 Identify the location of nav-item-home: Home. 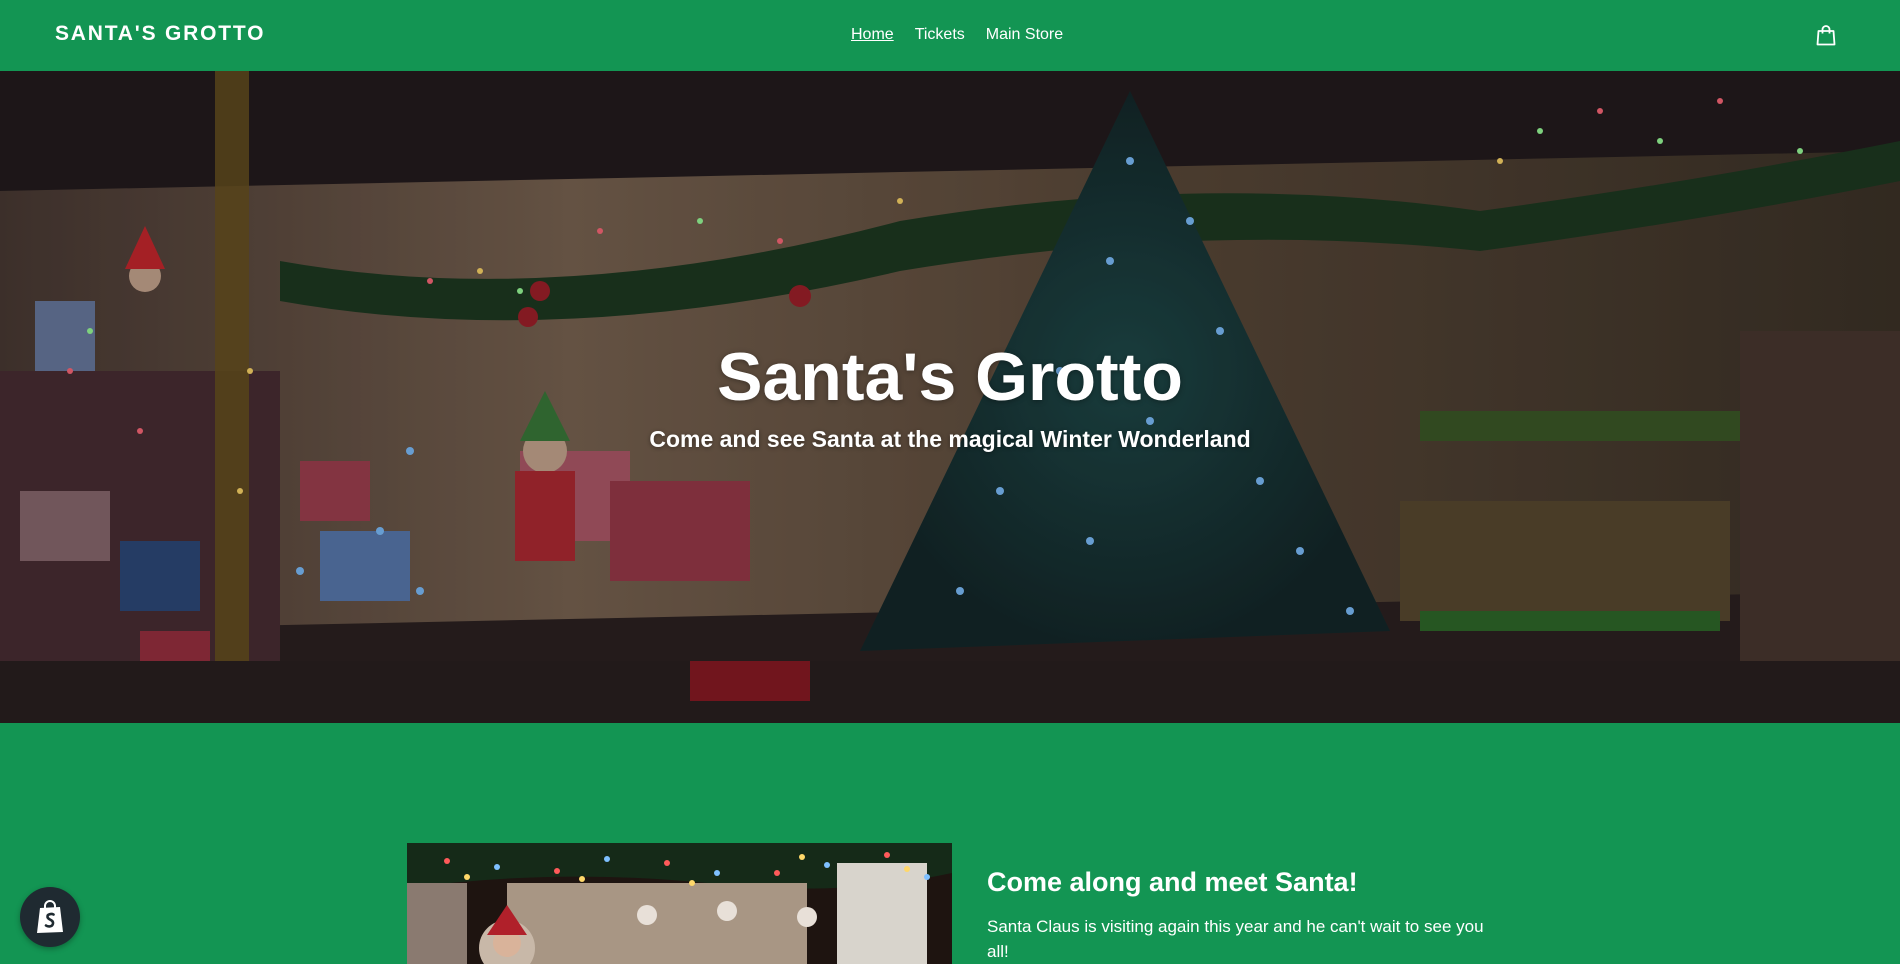
(872, 35).